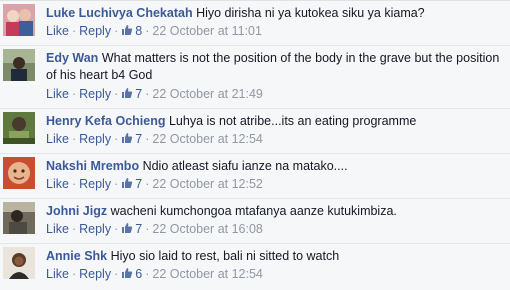 This screenshot has height=290, width=510. What do you see at coordinates (207, 229) in the screenshot?
I see `timestamp-link: 22 October at 16:08` at bounding box center [207, 229].